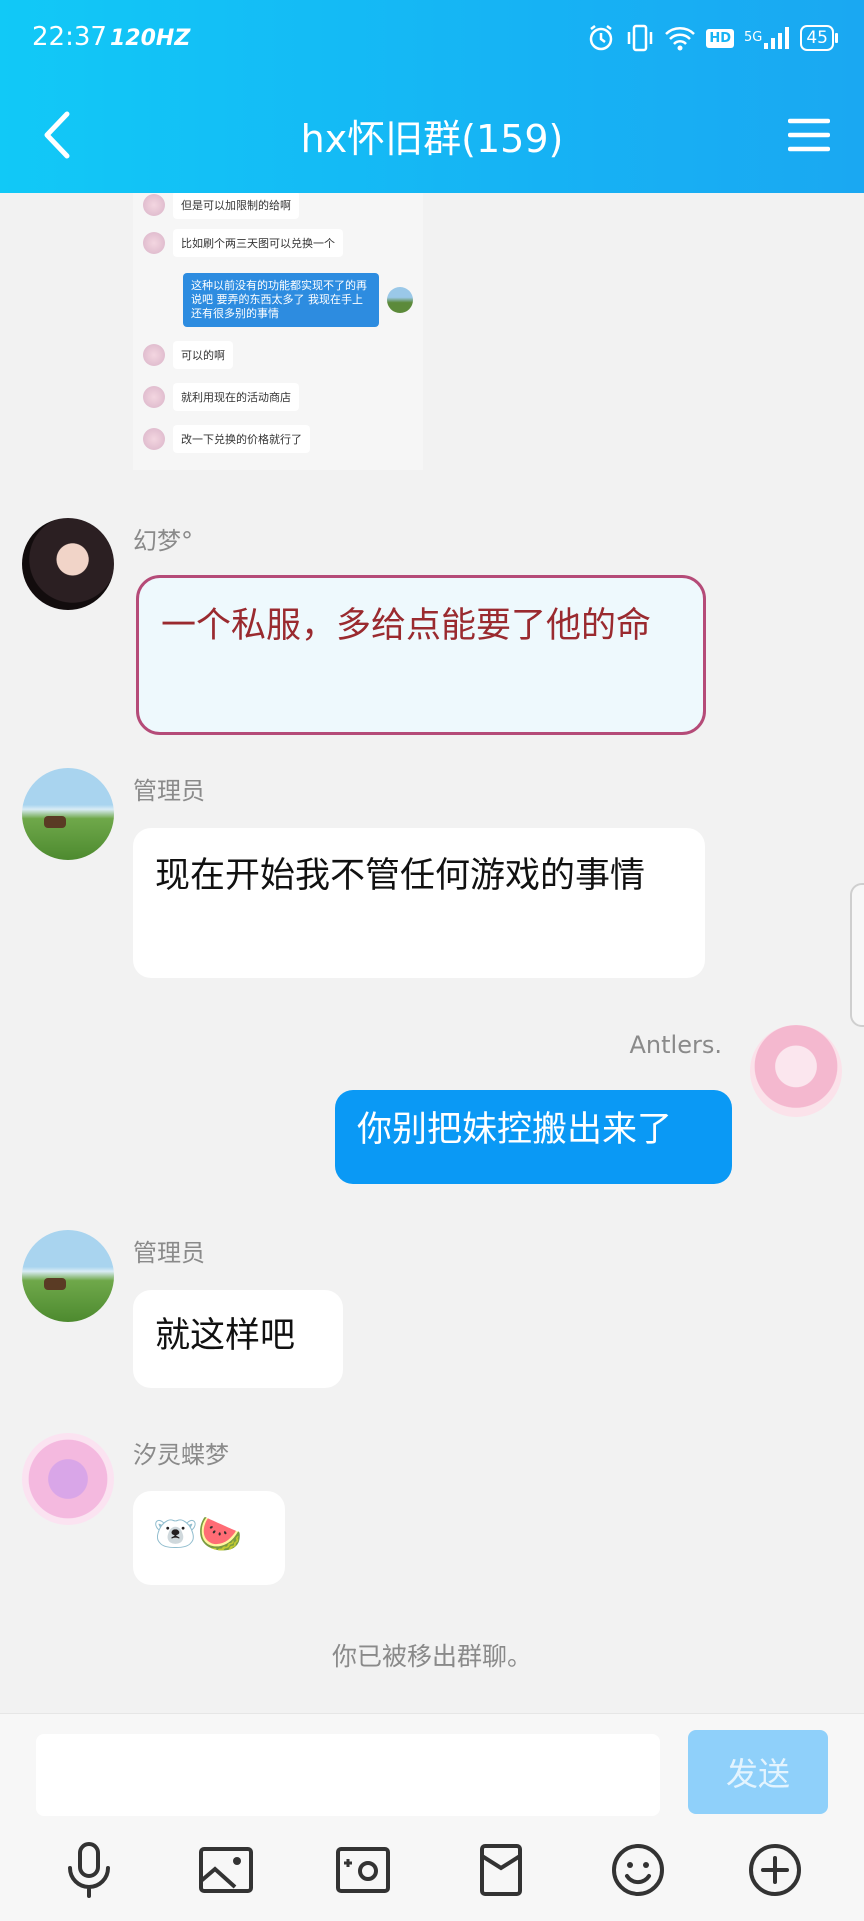 The height and width of the screenshot is (1921, 864). What do you see at coordinates (432, 40) in the screenshot?
I see `status-bar: 22:37 120HZ HD 5G 45` at bounding box center [432, 40].